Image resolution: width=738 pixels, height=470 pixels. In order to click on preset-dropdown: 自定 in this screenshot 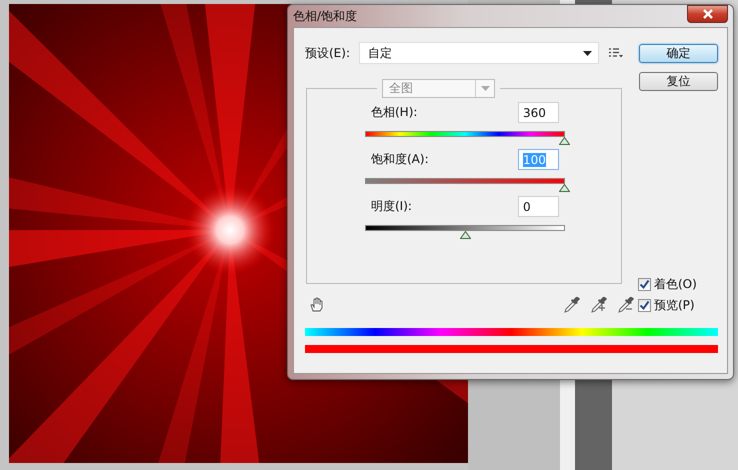, I will do `click(479, 53)`.